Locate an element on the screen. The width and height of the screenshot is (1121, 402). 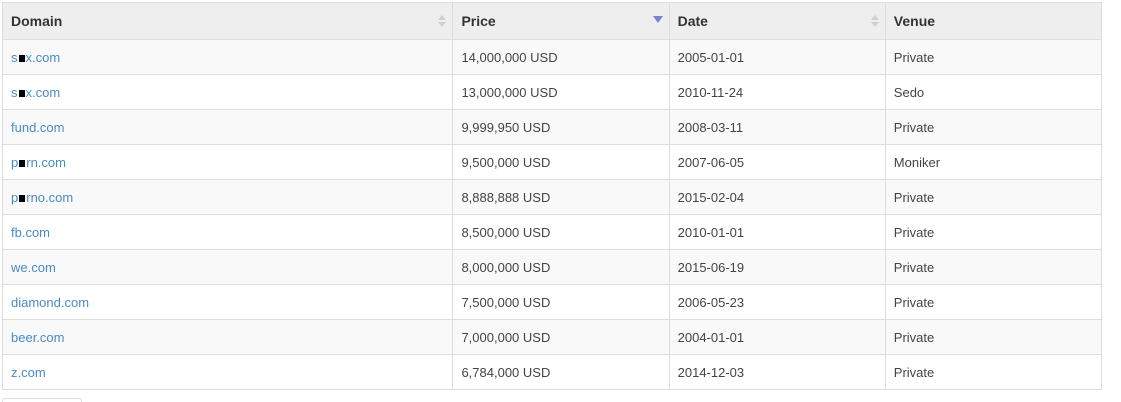
table-row: s x.com 14,000,000 USD 2005-01-01 Private is located at coordinates (552, 57).